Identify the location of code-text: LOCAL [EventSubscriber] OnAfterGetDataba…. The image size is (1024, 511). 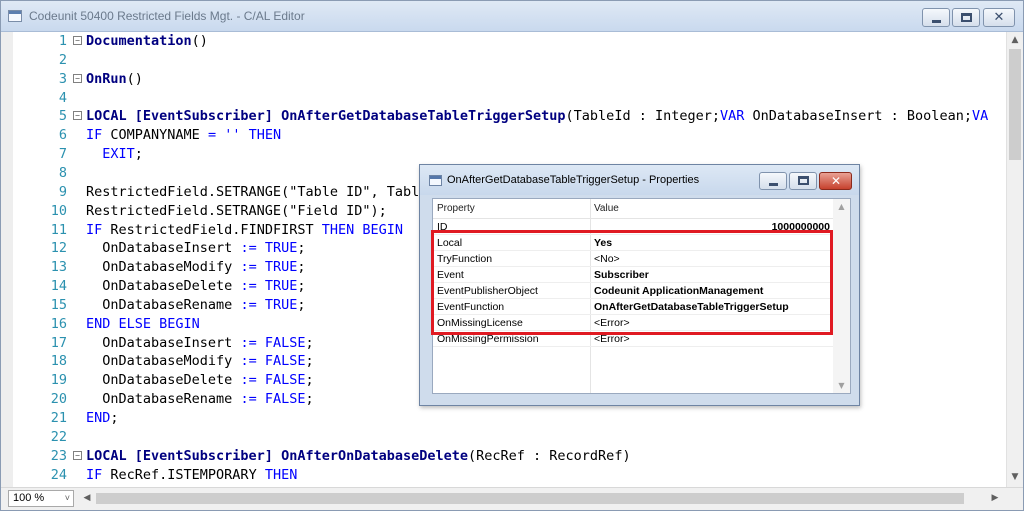
(537, 116).